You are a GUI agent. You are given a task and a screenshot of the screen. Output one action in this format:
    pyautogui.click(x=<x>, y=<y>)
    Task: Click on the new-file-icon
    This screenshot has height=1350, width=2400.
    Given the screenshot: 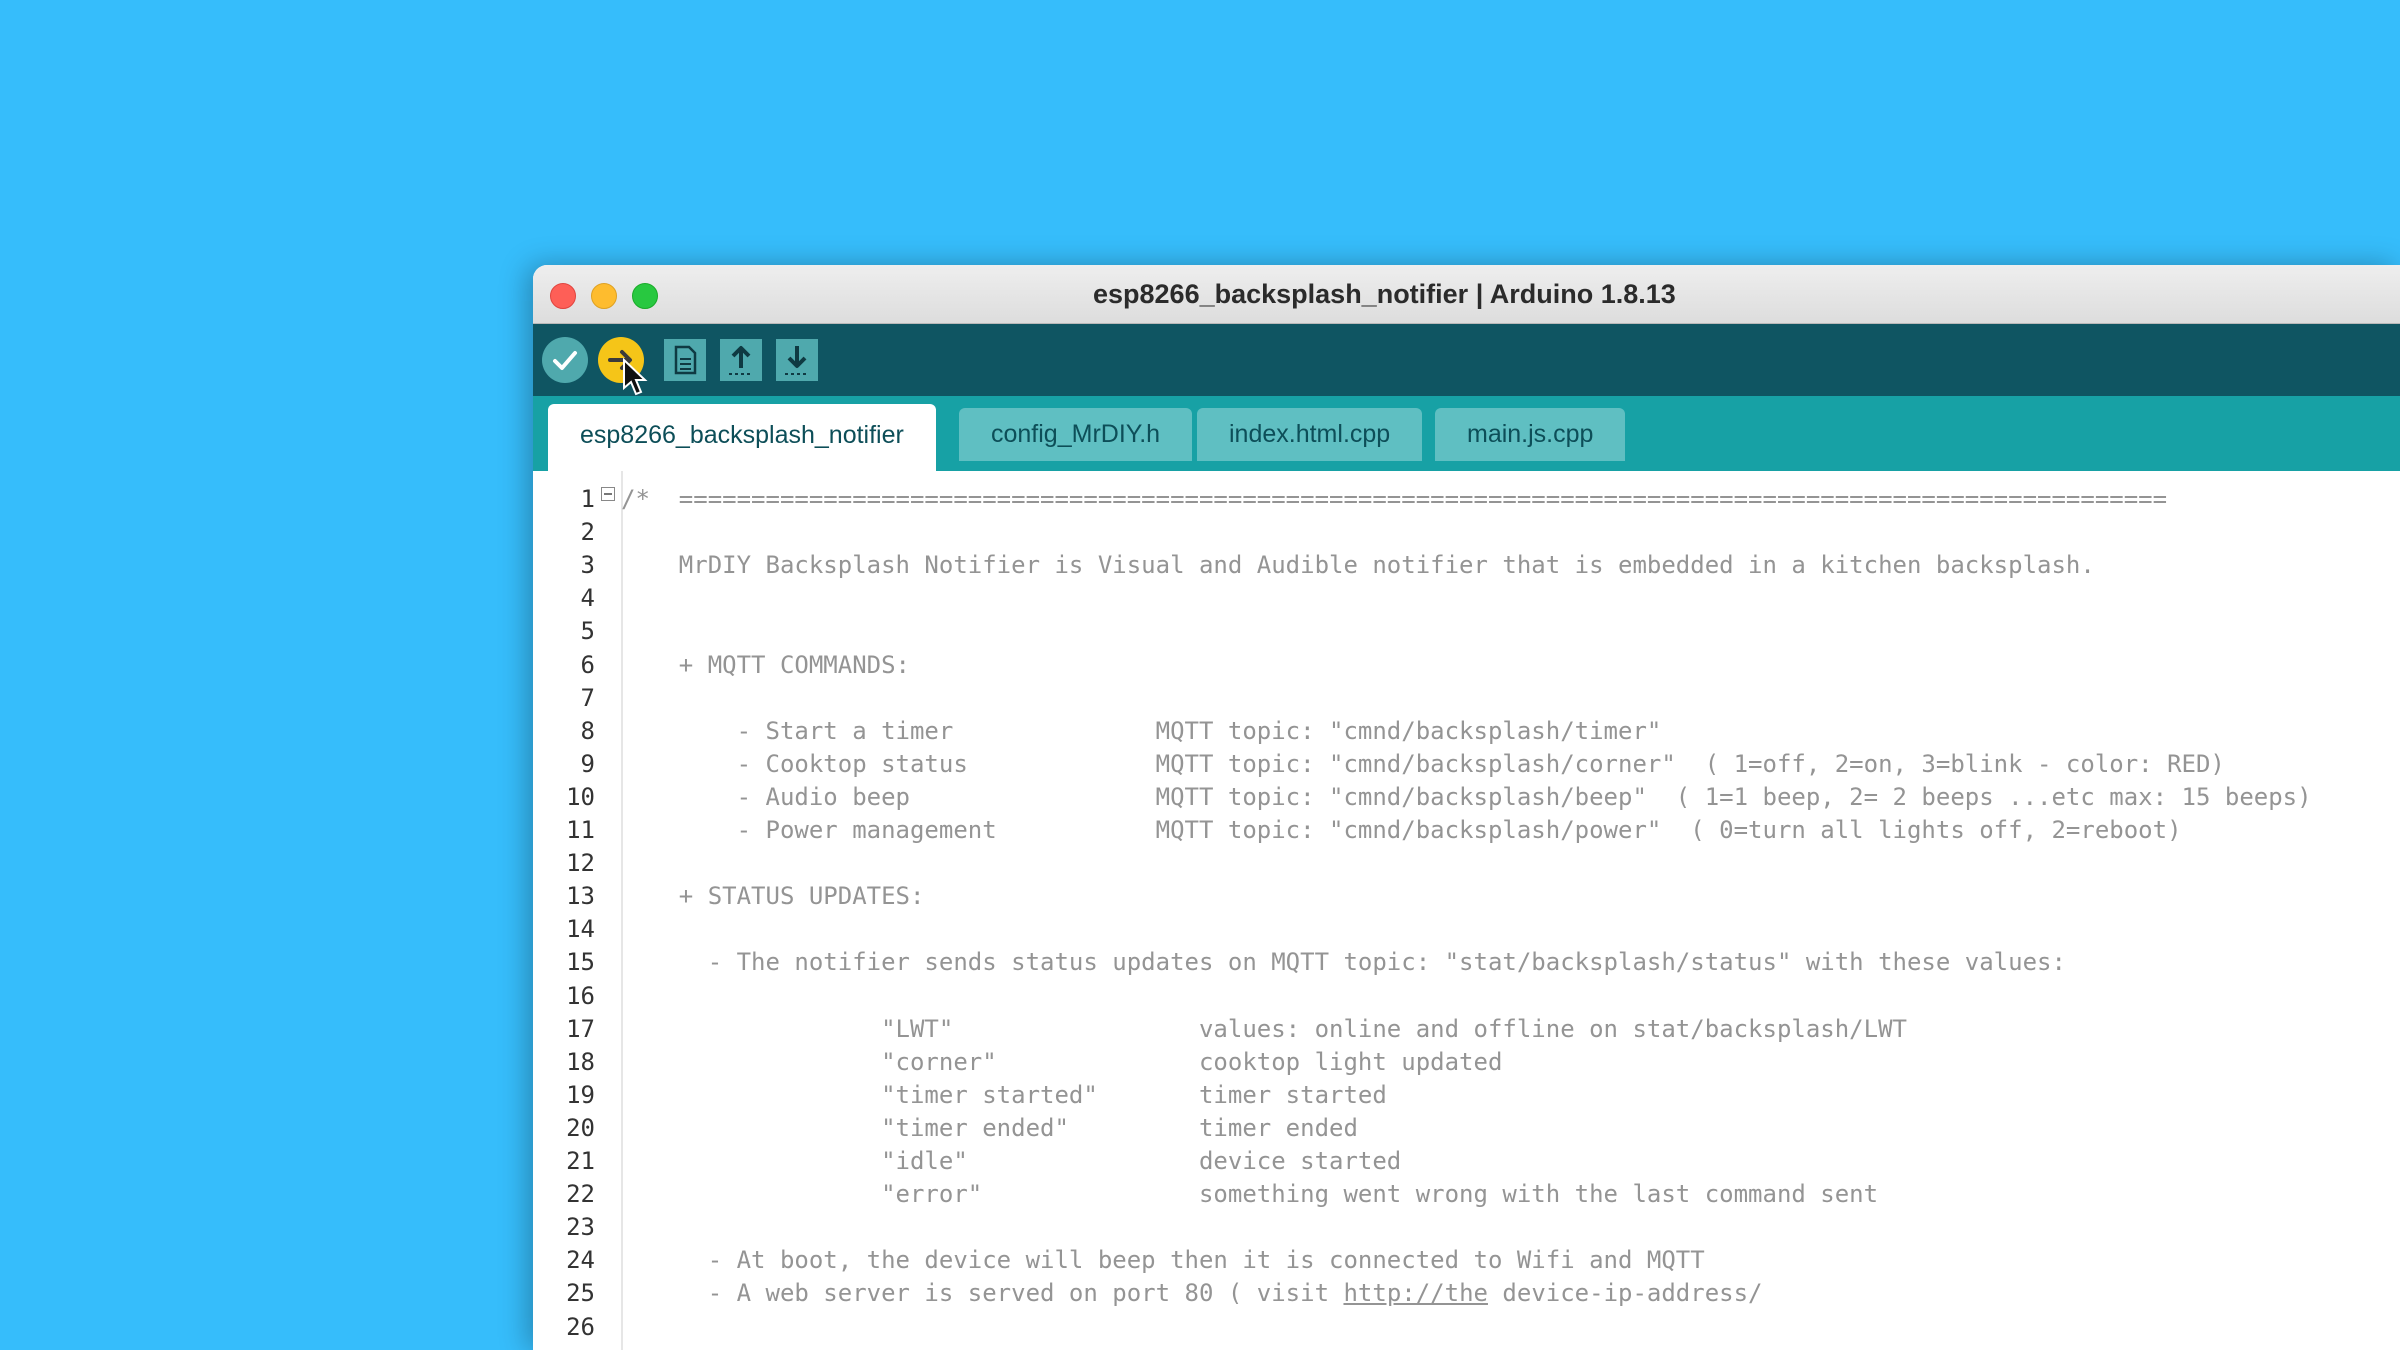 What is the action you would take?
    pyautogui.click(x=685, y=360)
    